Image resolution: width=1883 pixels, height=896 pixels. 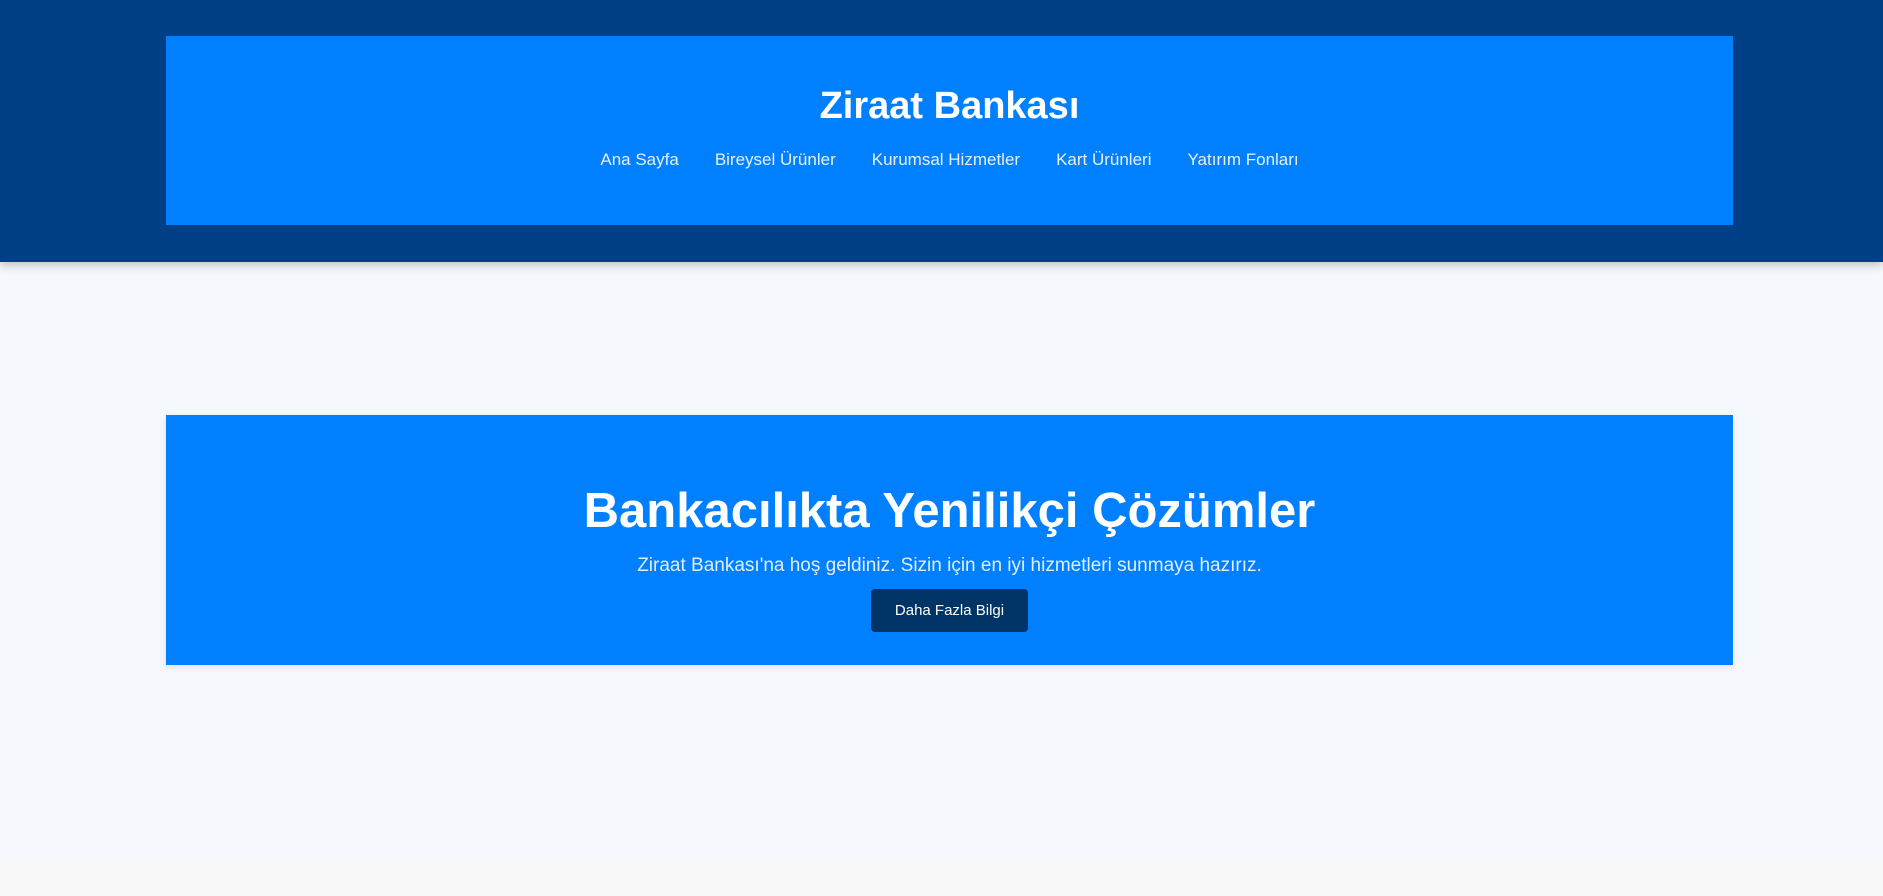 What do you see at coordinates (949, 511) in the screenshot?
I see `hero-title: Bankacılıkta Yenilikçi Çözümler` at bounding box center [949, 511].